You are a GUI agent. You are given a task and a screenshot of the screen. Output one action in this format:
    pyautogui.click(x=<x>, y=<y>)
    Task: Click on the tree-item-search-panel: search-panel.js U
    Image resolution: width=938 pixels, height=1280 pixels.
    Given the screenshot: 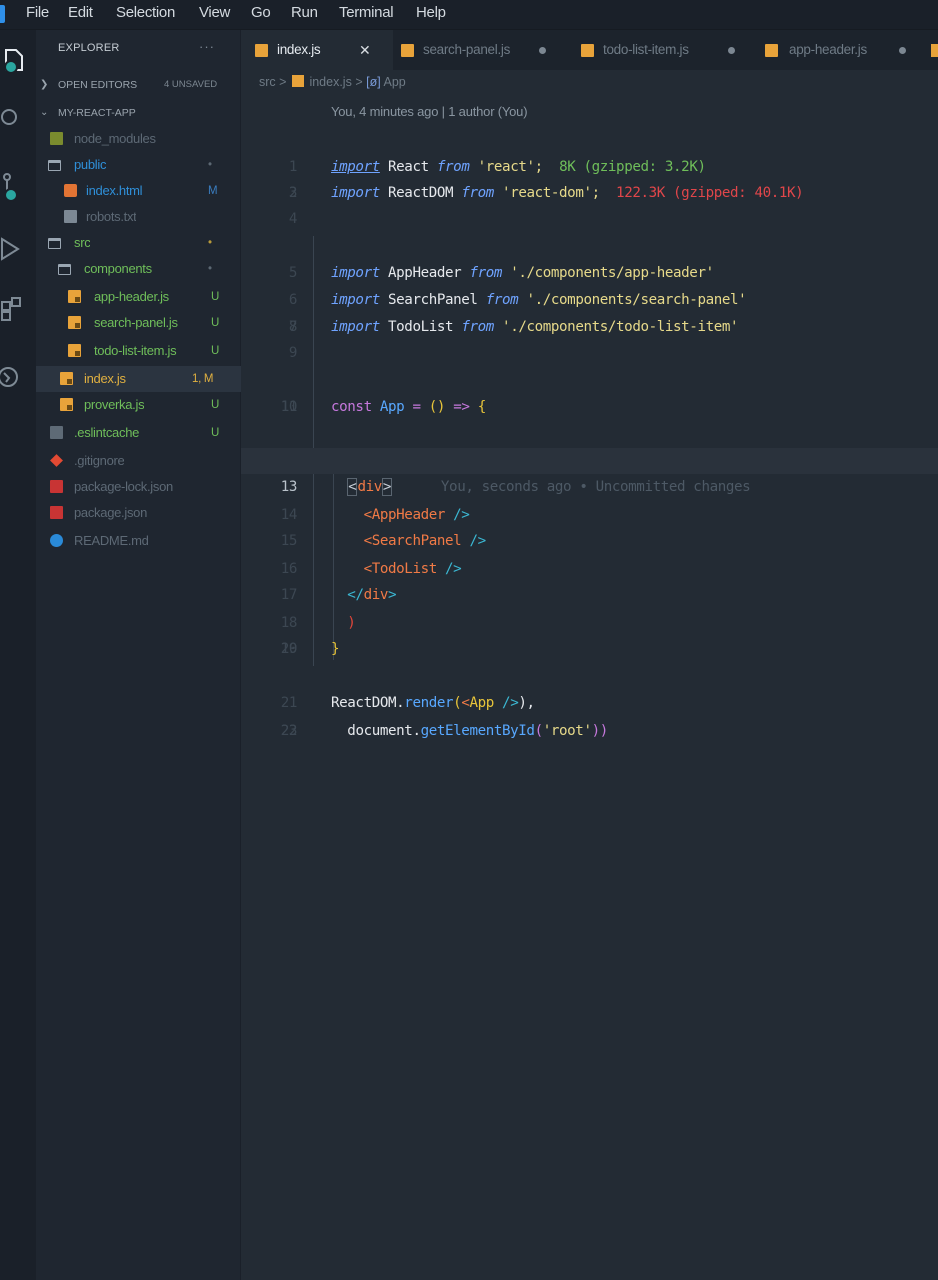 What is the action you would take?
    pyautogui.click(x=138, y=323)
    